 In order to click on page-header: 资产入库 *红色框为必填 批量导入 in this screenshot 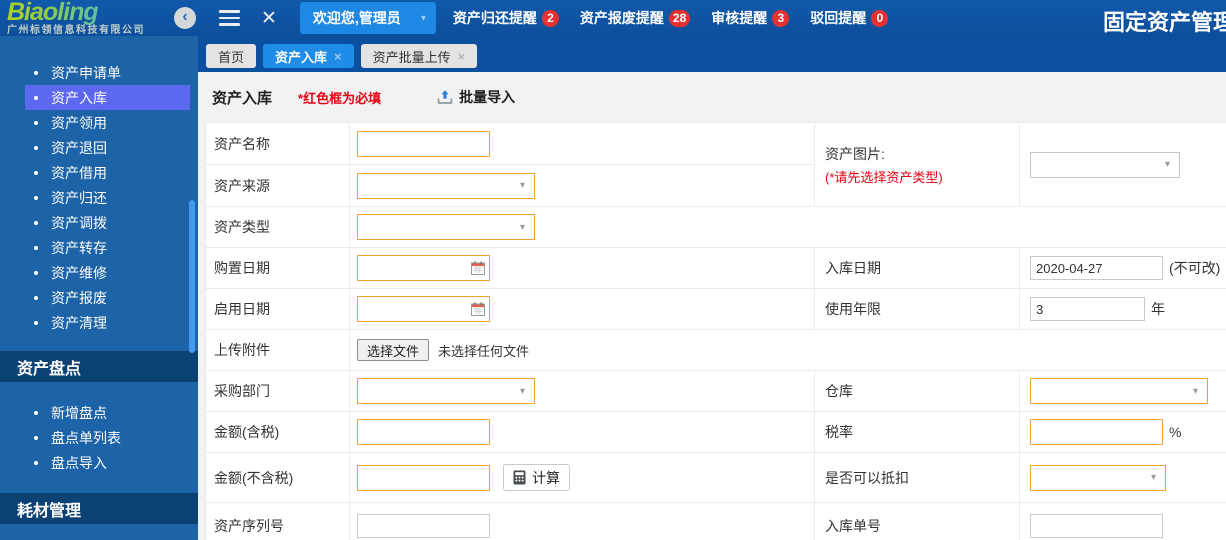, I will do `click(712, 97)`.